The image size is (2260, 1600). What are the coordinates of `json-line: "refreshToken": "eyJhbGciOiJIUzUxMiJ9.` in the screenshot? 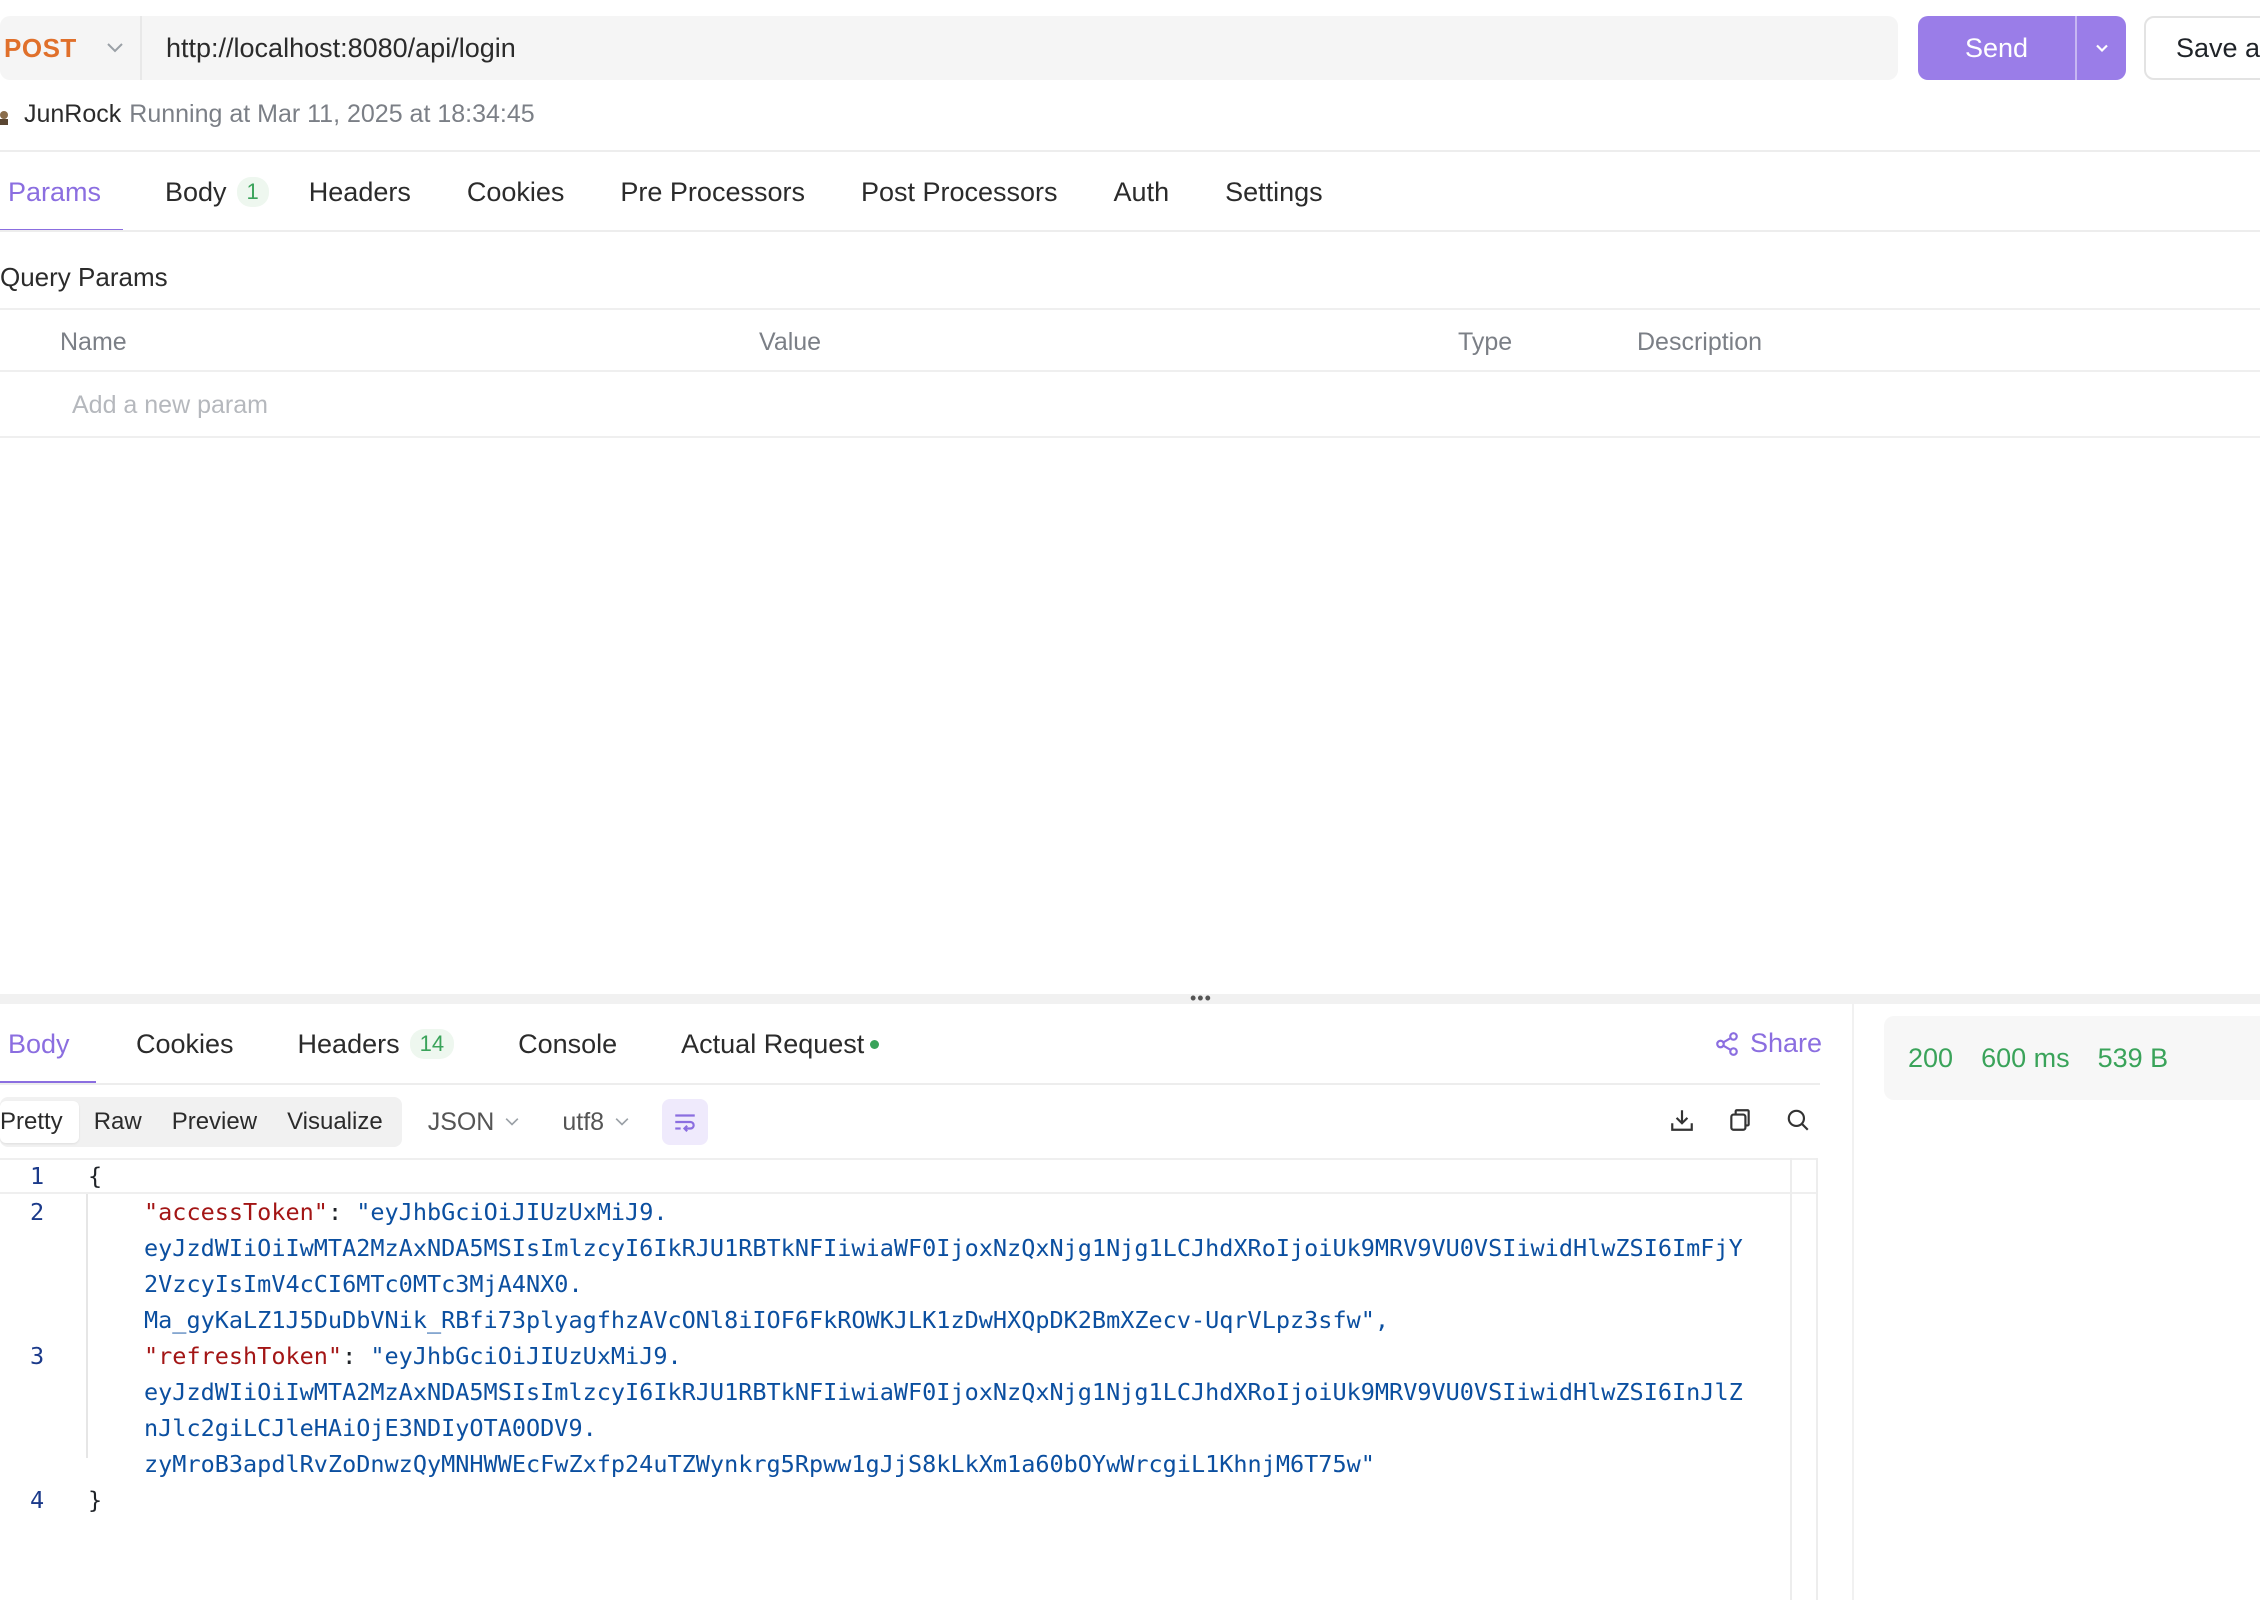 It's located at (413, 1356).